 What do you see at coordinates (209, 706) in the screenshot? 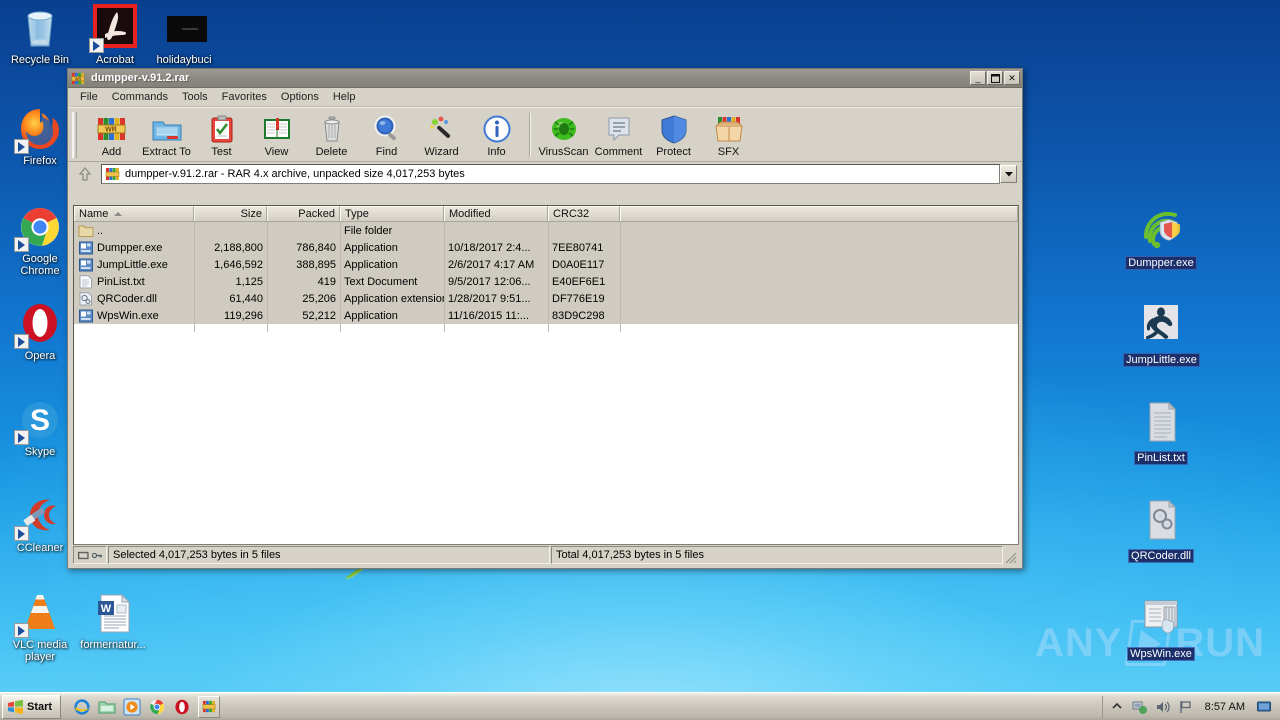
I see `taskbar-button-winrar` at bounding box center [209, 706].